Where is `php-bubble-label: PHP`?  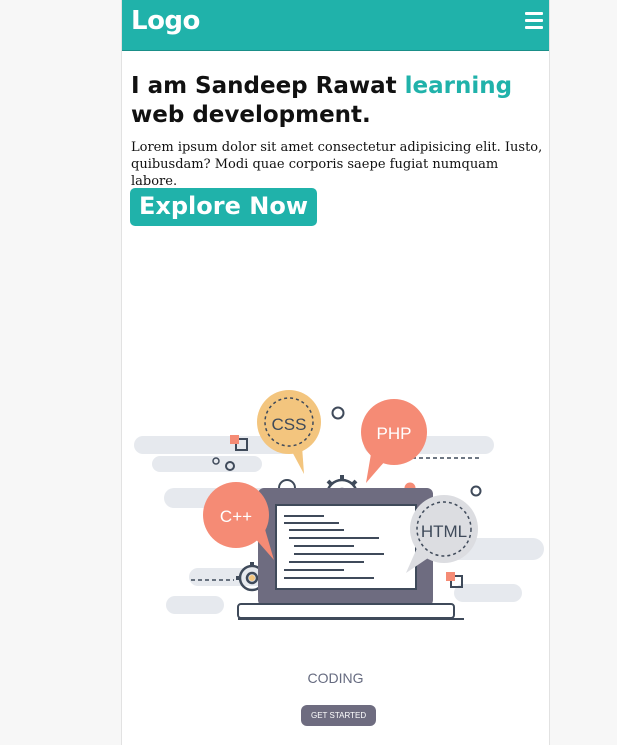 php-bubble-label: PHP is located at coordinates (394, 433).